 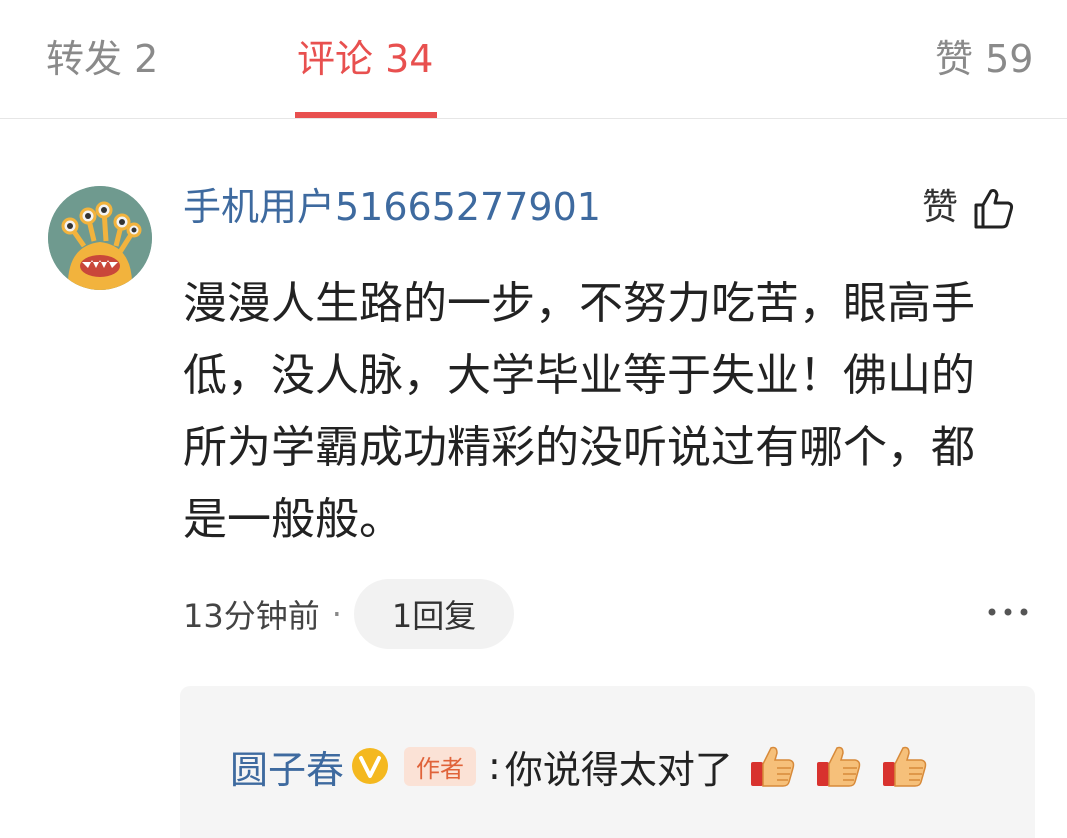 What do you see at coordinates (392, 207) in the screenshot?
I see `comment-username: 手机用户51665277901` at bounding box center [392, 207].